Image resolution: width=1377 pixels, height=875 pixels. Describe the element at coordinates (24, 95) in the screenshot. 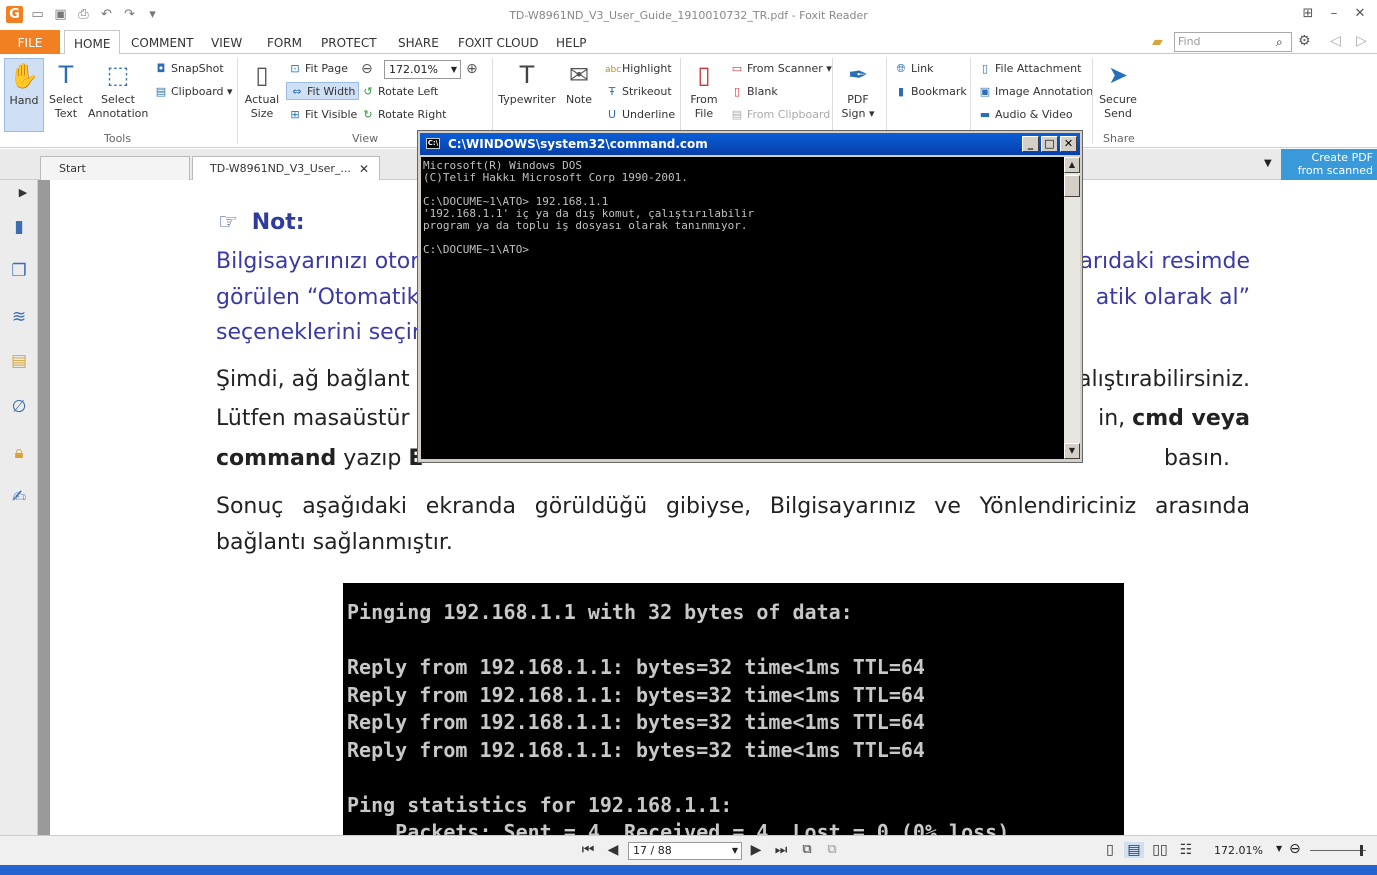

I see `hand-button: ✋ Hand` at that location.